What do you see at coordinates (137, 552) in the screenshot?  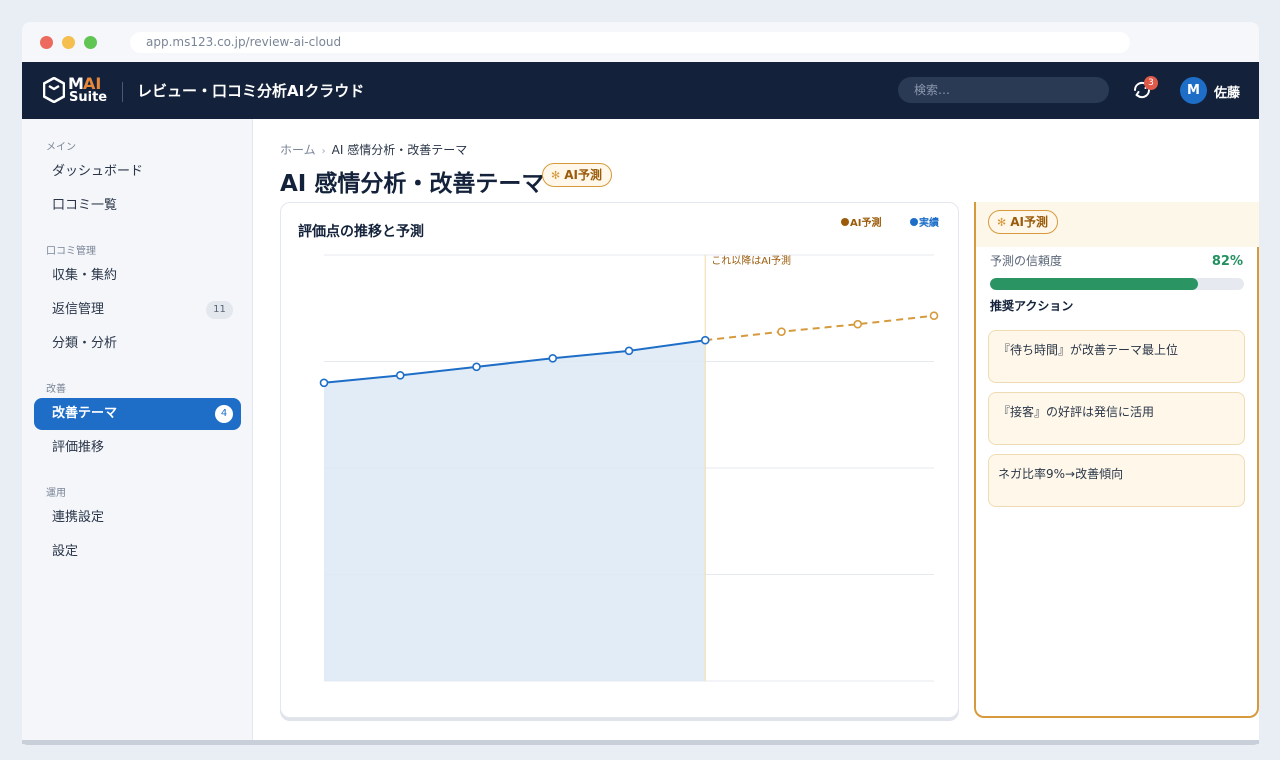 I see `sidebar-item-settings: 設定` at bounding box center [137, 552].